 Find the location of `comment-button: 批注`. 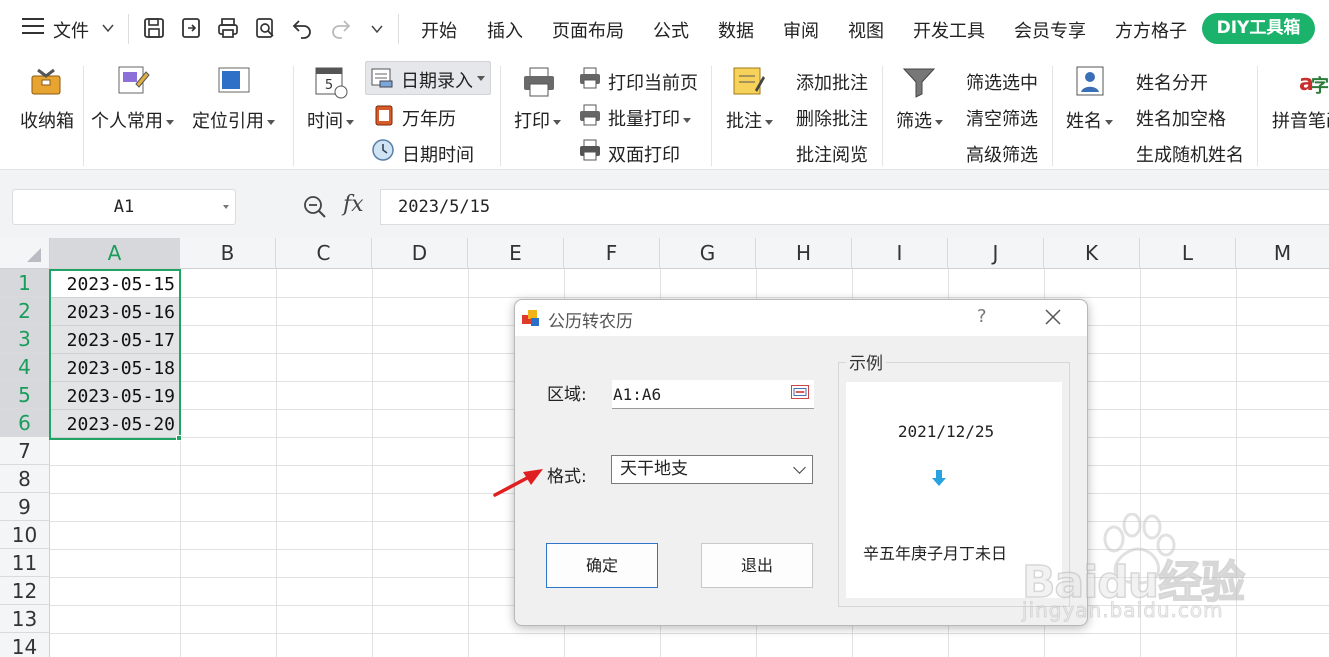

comment-button: 批注 is located at coordinates (749, 120).